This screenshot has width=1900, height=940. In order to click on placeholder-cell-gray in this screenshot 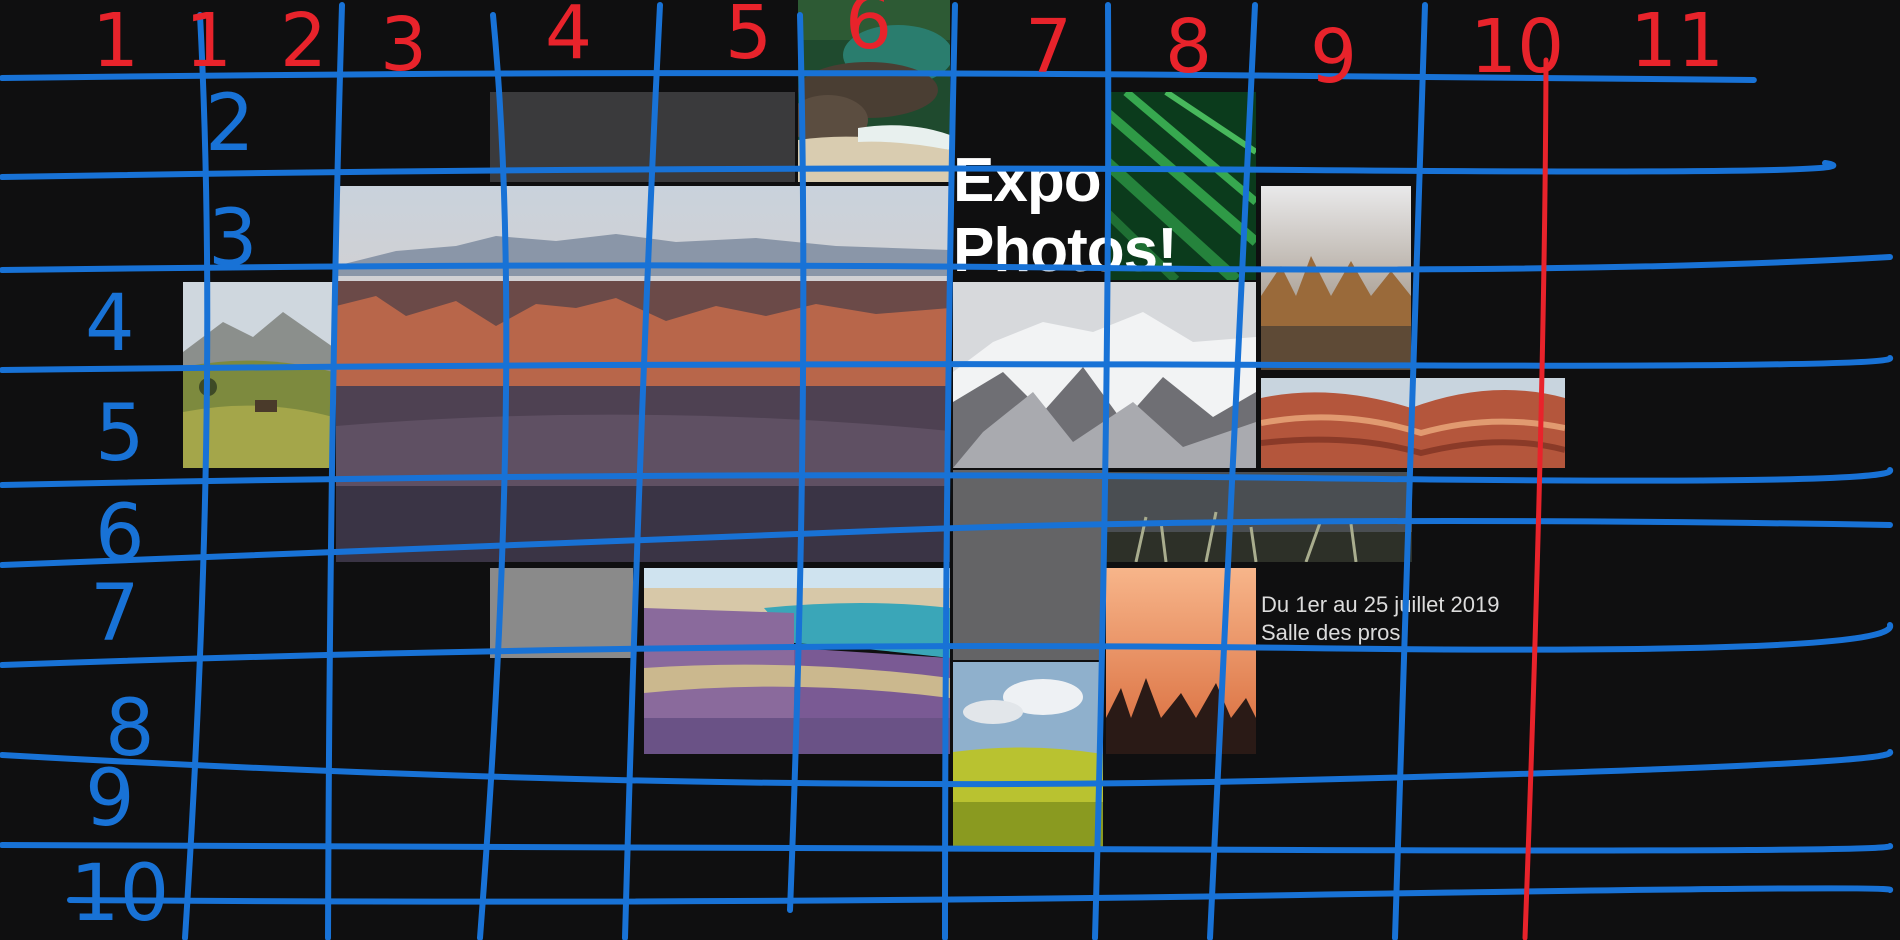, I will do `click(561, 613)`.